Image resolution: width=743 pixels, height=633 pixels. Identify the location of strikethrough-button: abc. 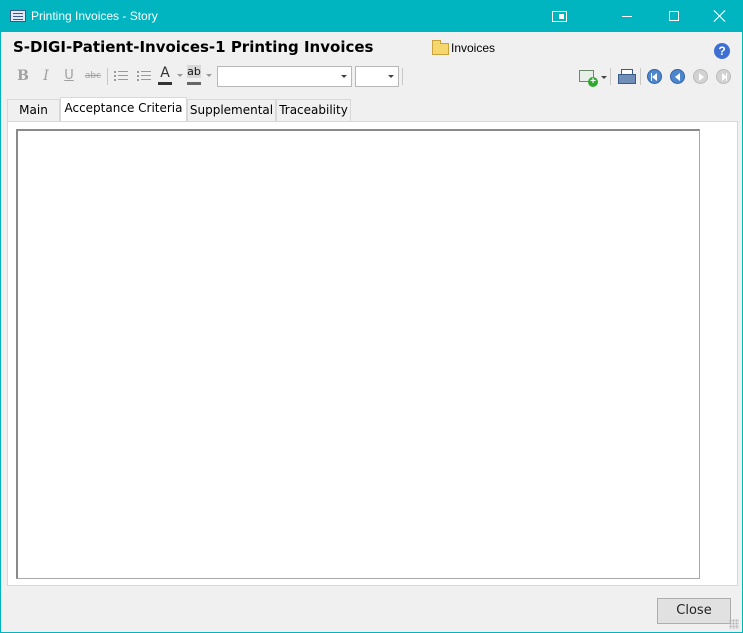
(93, 76).